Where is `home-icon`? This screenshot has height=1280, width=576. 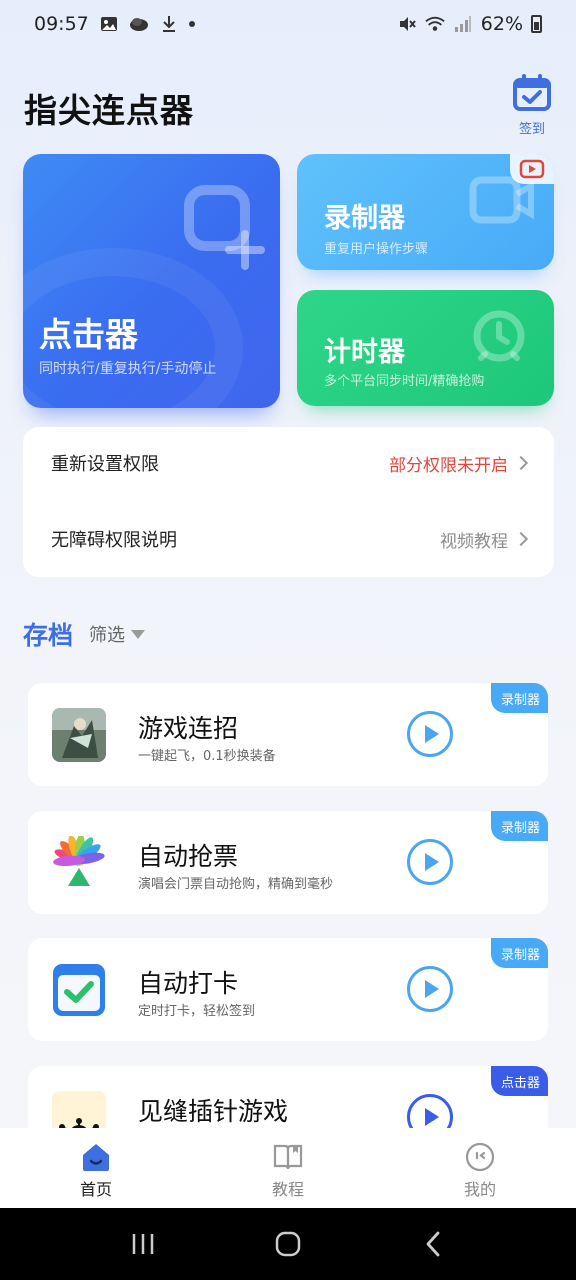
home-icon is located at coordinates (96, 1157).